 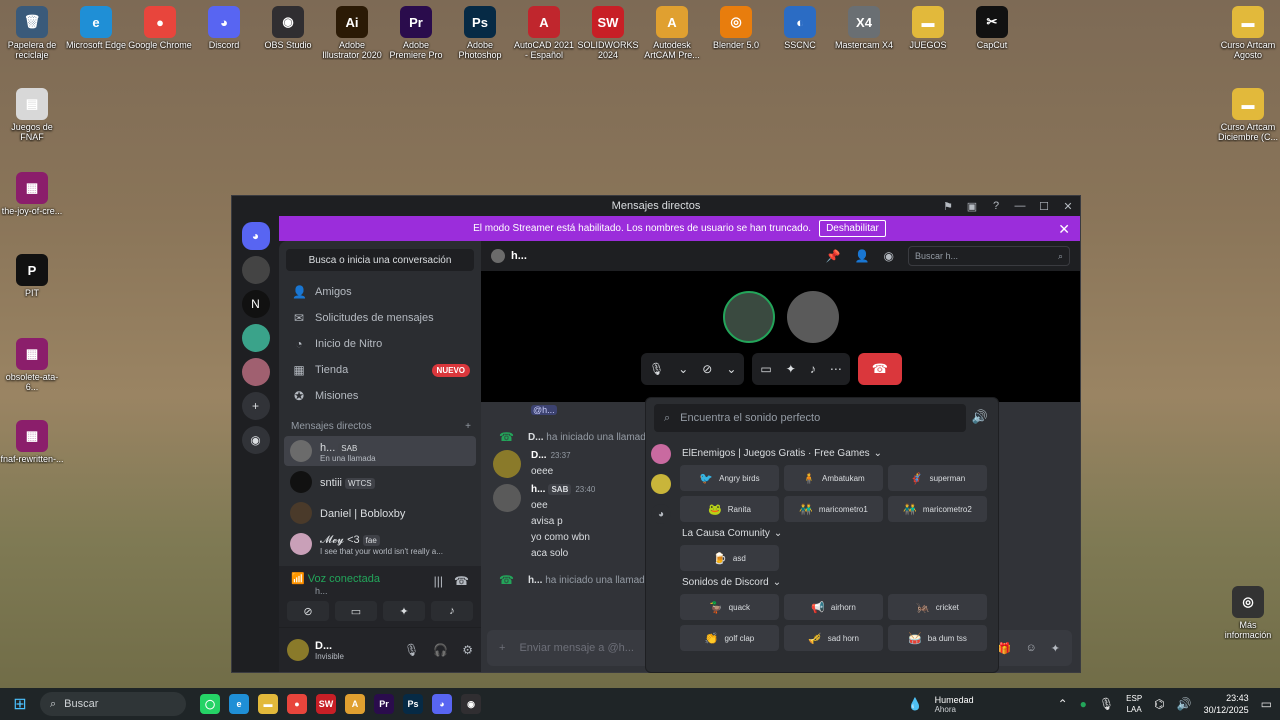 I want to click on taskbar-app-obs: ◉, so click(x=471, y=704).